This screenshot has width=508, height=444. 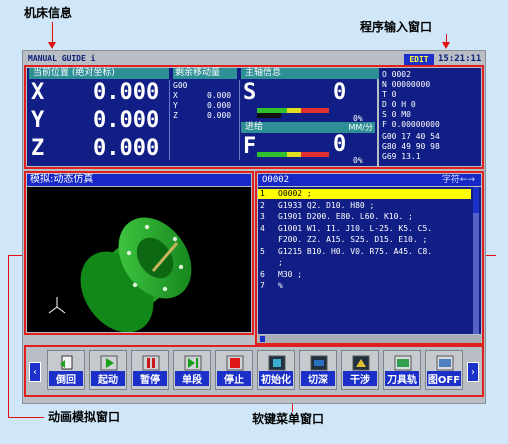 I want to click on simulation-viewport, so click(x=139, y=260).